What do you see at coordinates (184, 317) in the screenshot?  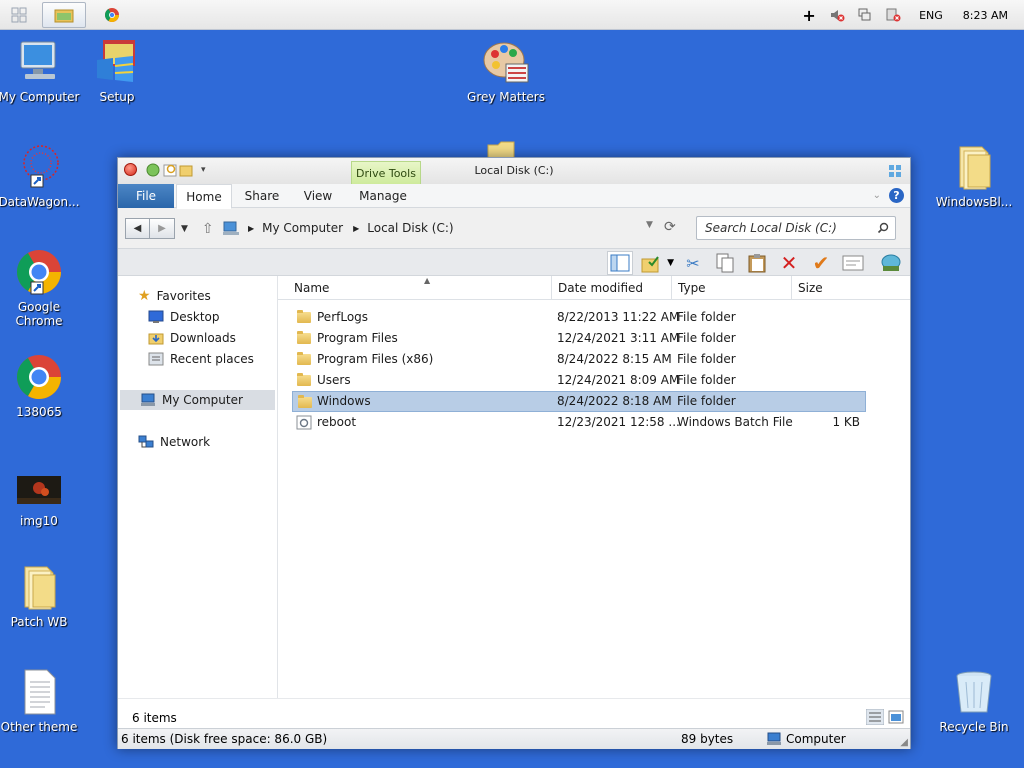 I see `nav-desktop: Desktop` at bounding box center [184, 317].